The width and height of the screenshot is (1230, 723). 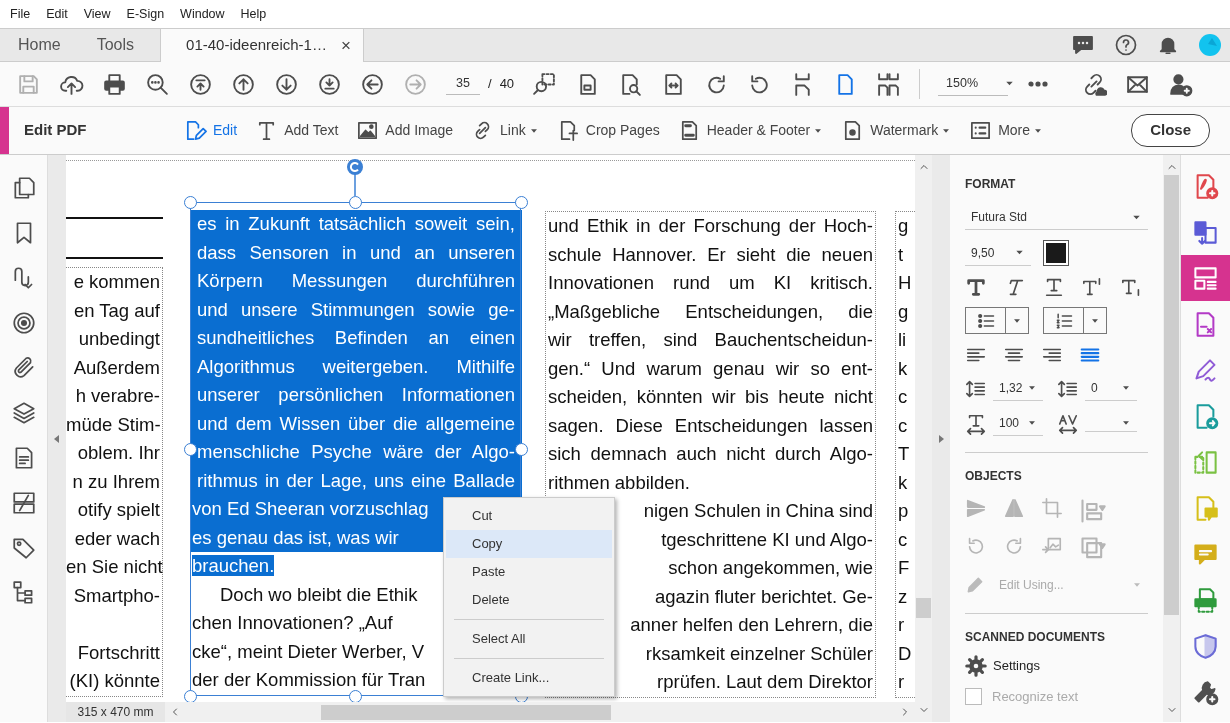 I want to click on text-line: und dem Wissen über die allgemeine, so click(x=356, y=423).